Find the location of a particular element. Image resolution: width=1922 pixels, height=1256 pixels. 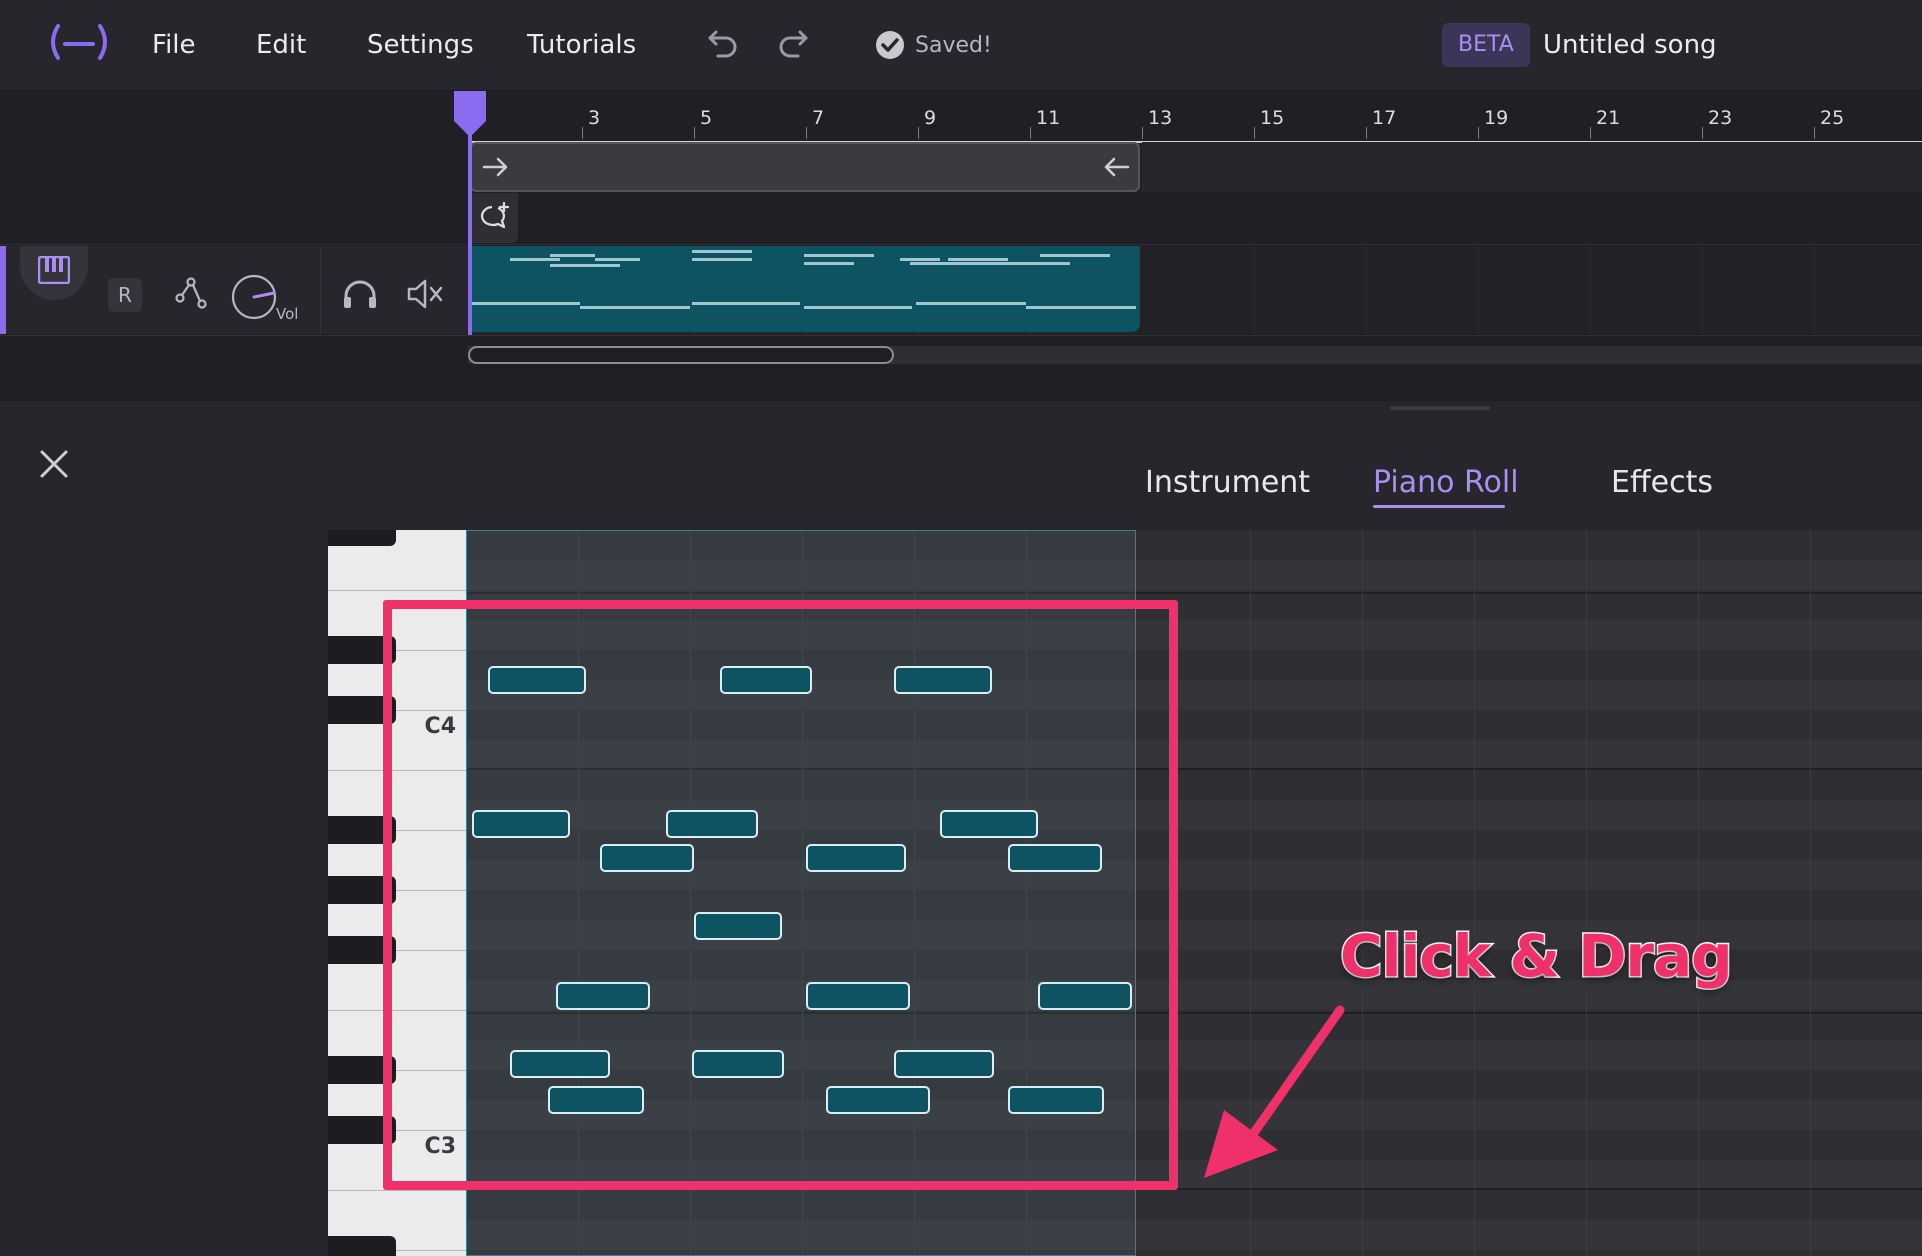

timeline-ruler: 3 5 7 9 11 13 15 17 19 21 23 25 is located at coordinates (1196, 117).